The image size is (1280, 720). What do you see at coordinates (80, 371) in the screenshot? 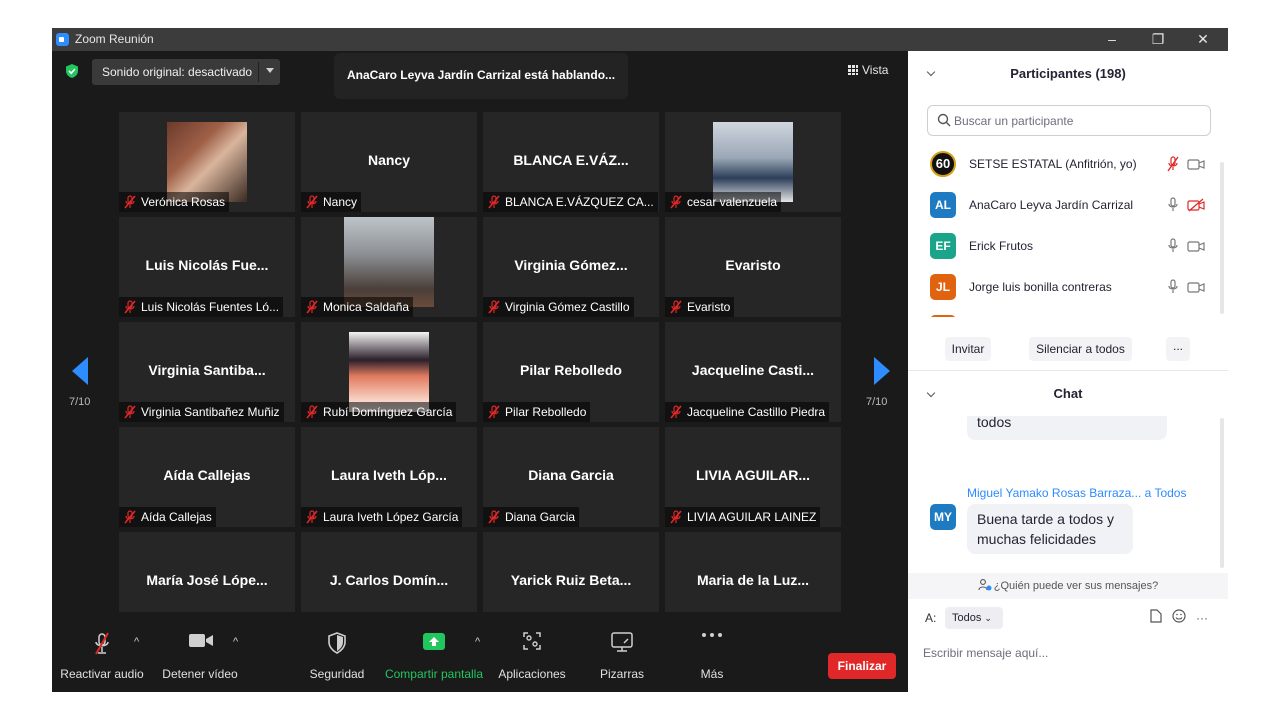
I see `previous-page-arrow-icon` at bounding box center [80, 371].